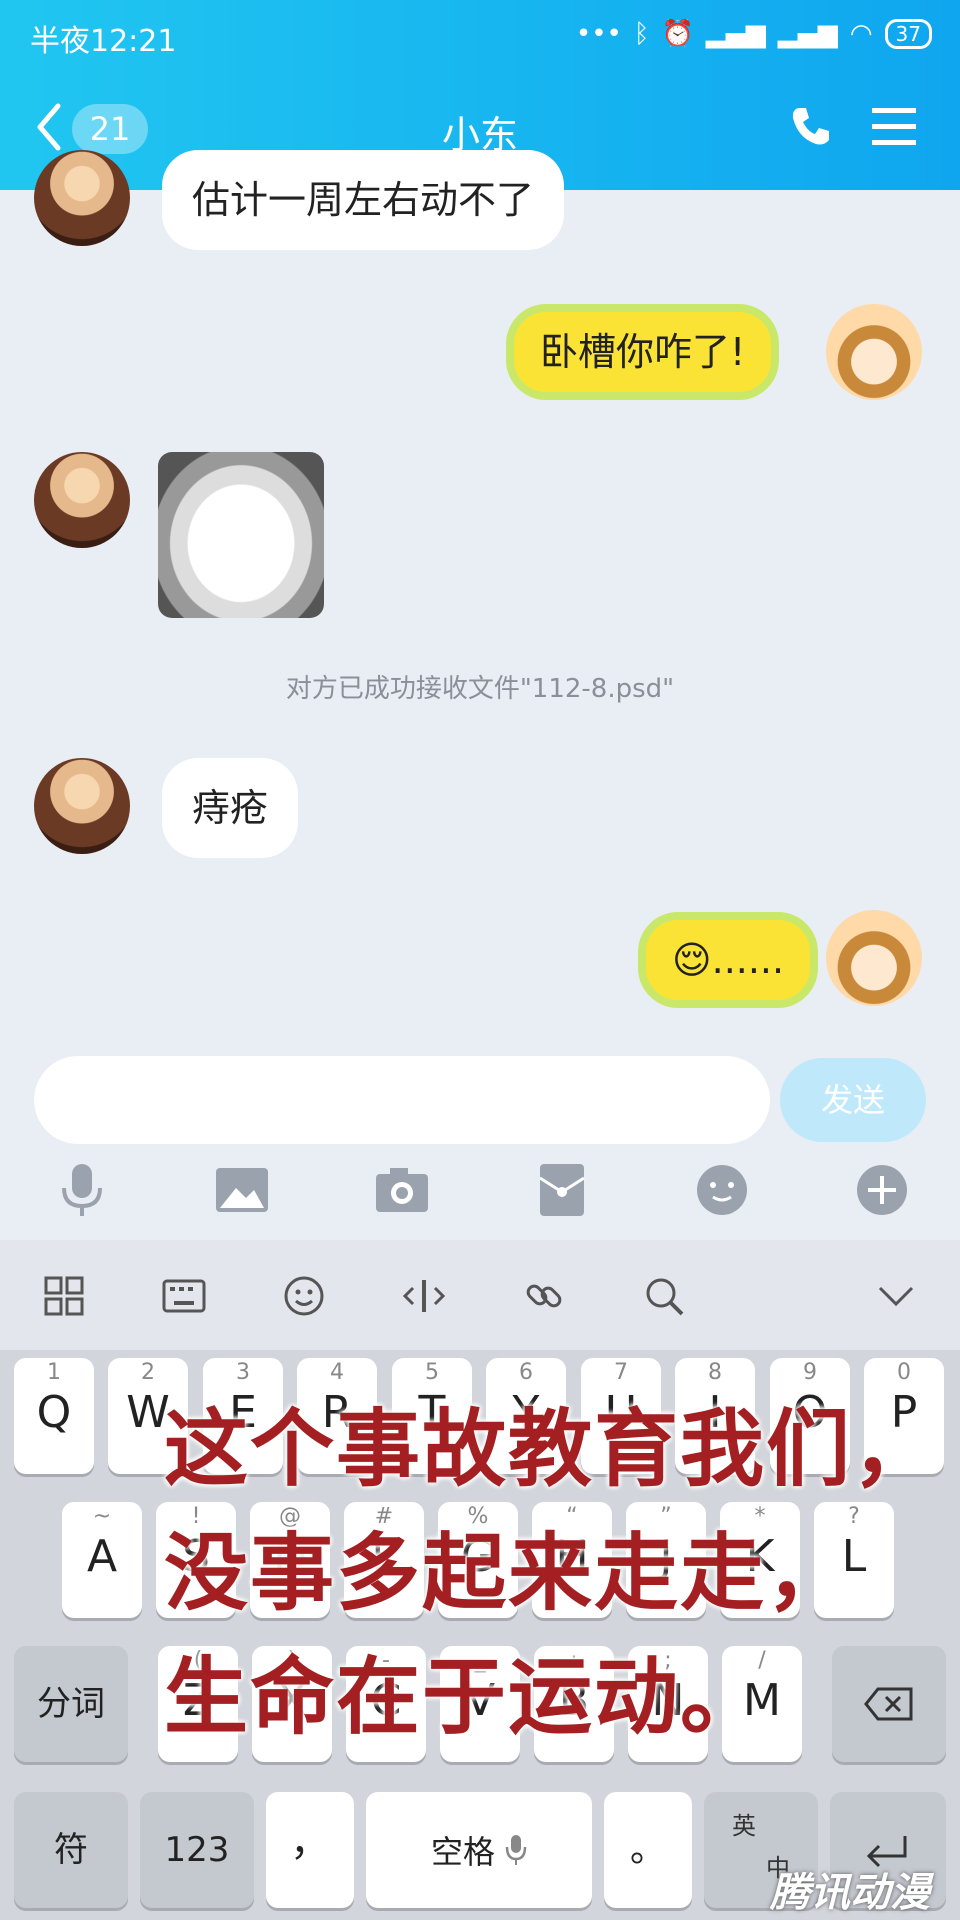 Image resolution: width=960 pixels, height=1920 pixels. I want to click on comma-key: ，, so click(310, 1850).